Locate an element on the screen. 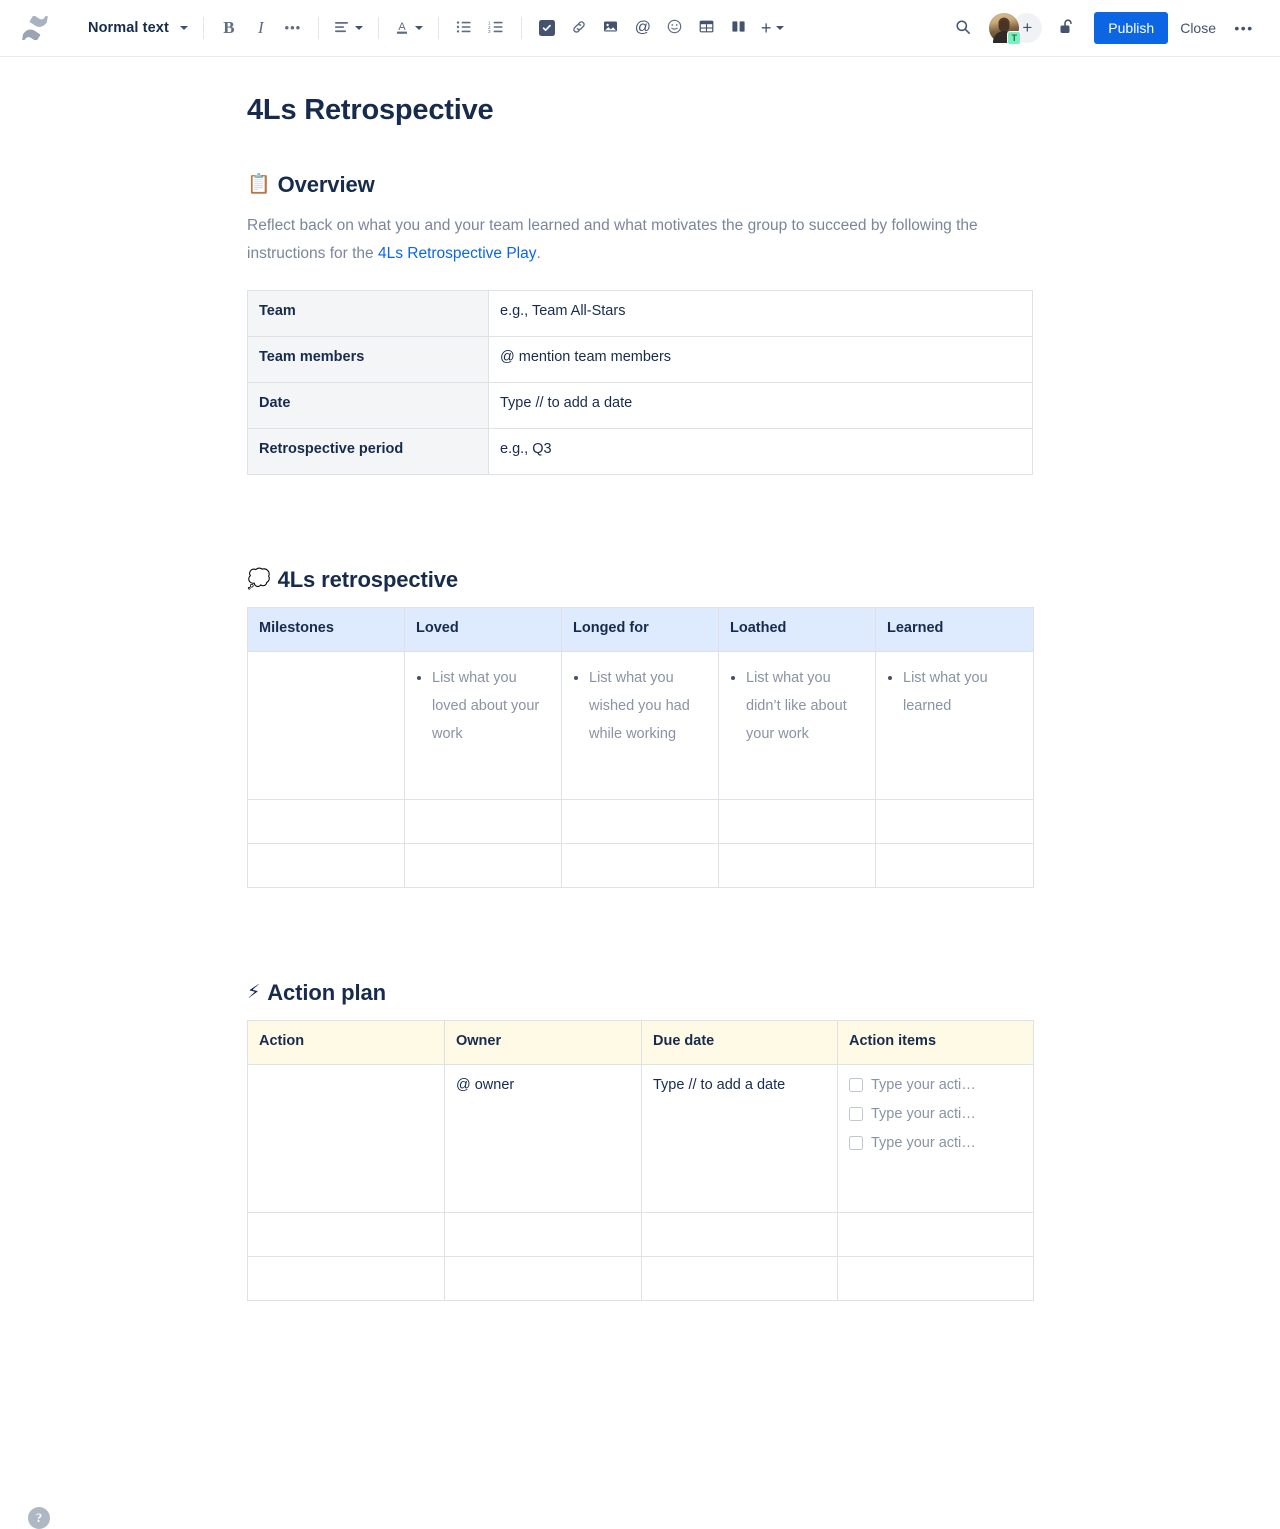 Image resolution: width=1280 pixels, height=1529 pixels. avatar: T is located at coordinates (1005, 29).